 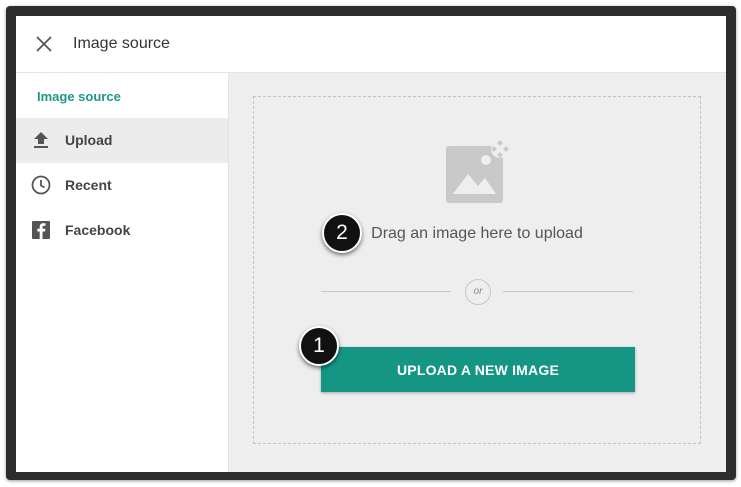 What do you see at coordinates (79, 96) in the screenshot?
I see `sidebar-heading: Image source` at bounding box center [79, 96].